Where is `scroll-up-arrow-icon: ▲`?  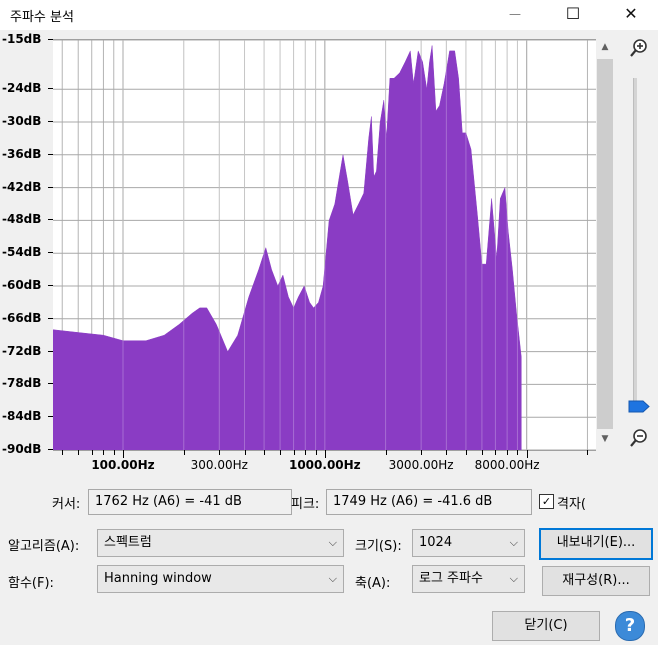 scroll-up-arrow-icon: ▲ is located at coordinates (605, 47).